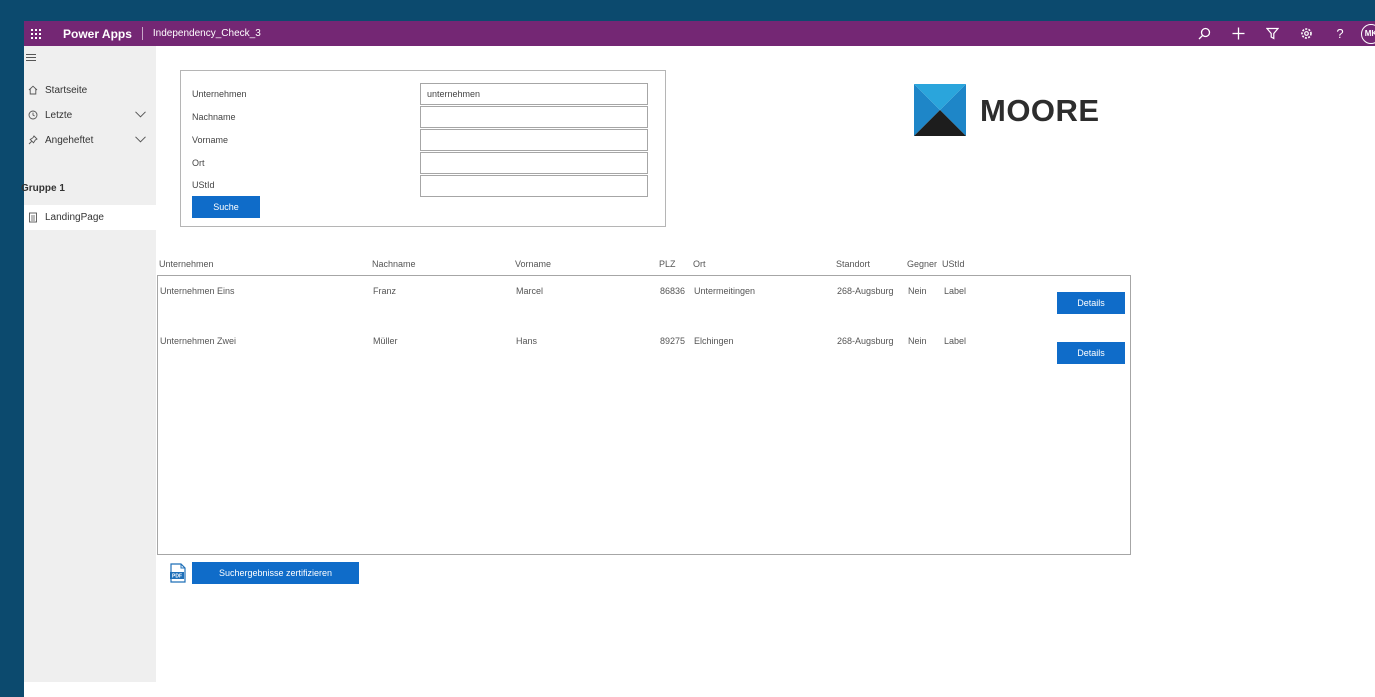  Describe the element at coordinates (31, 58) in the screenshot. I see `hamburger-icon` at that location.